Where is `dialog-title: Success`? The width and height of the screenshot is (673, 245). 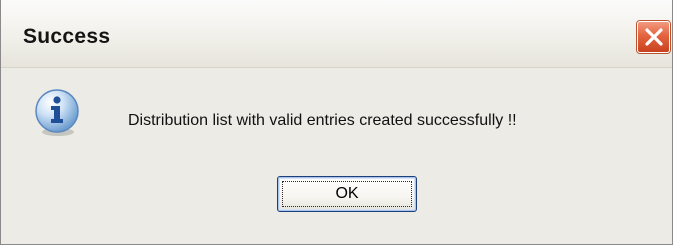 dialog-title: Success is located at coordinates (67, 36).